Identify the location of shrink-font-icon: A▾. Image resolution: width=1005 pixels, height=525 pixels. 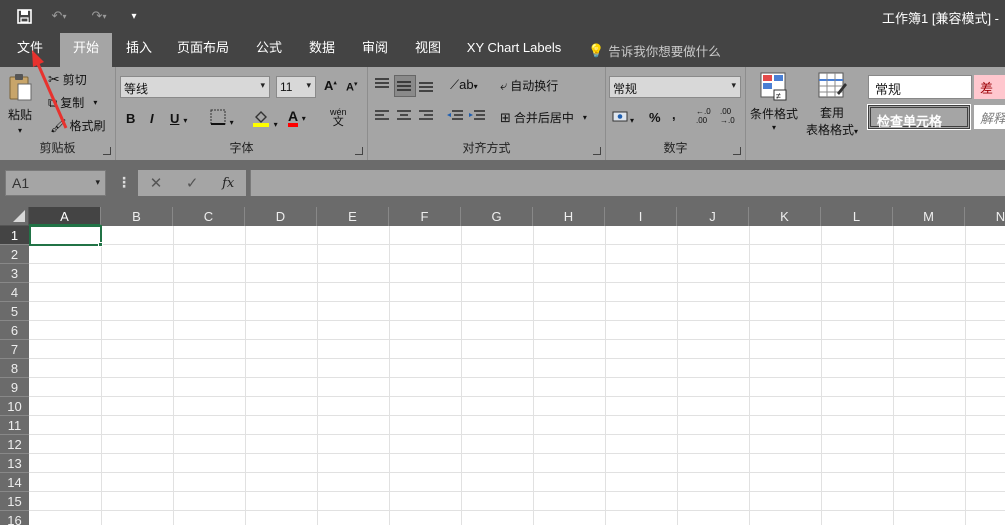
(351, 87).